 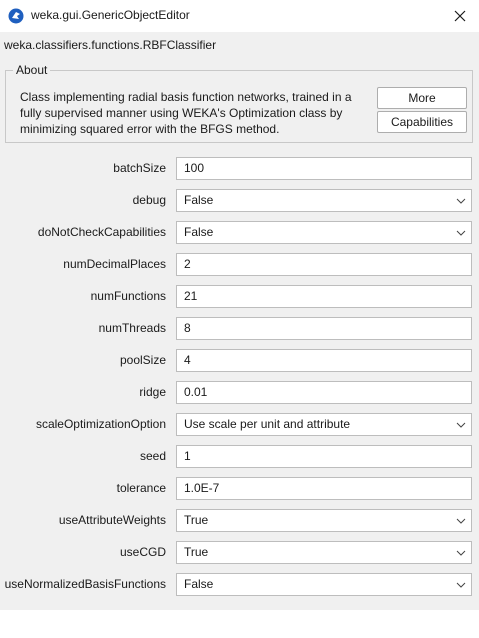 I want to click on property-row-tolerance: tolerance 1.0E-7, so click(x=239, y=489).